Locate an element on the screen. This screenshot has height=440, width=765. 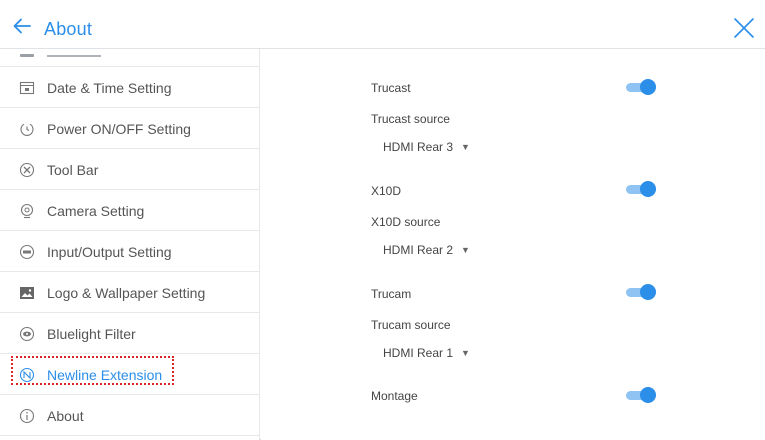
image-icon is located at coordinates (27, 293).